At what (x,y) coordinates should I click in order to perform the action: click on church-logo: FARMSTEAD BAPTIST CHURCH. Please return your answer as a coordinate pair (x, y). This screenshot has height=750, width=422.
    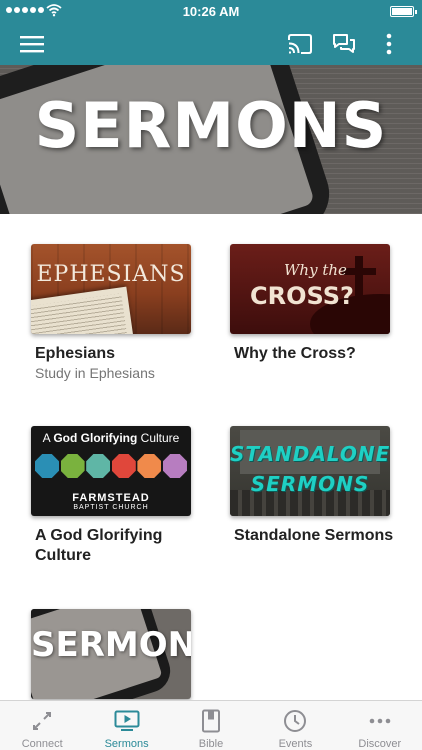
    Looking at the image, I should click on (111, 501).